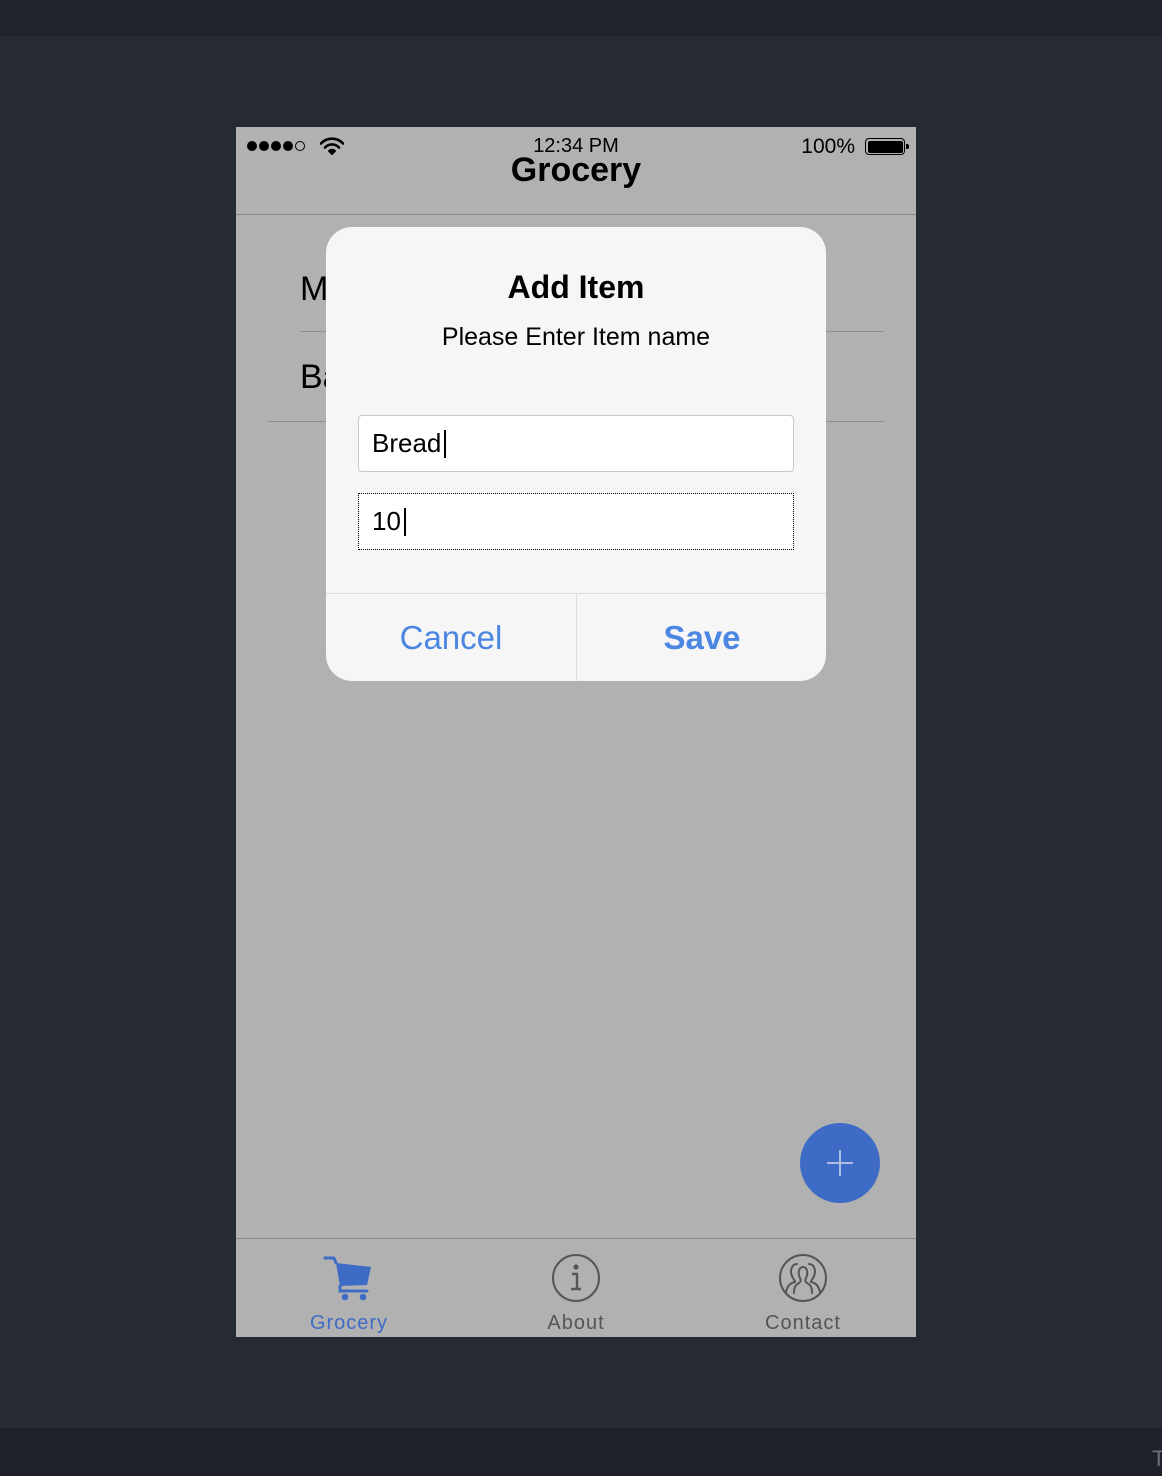  I want to click on list-item: M, so click(314, 289).